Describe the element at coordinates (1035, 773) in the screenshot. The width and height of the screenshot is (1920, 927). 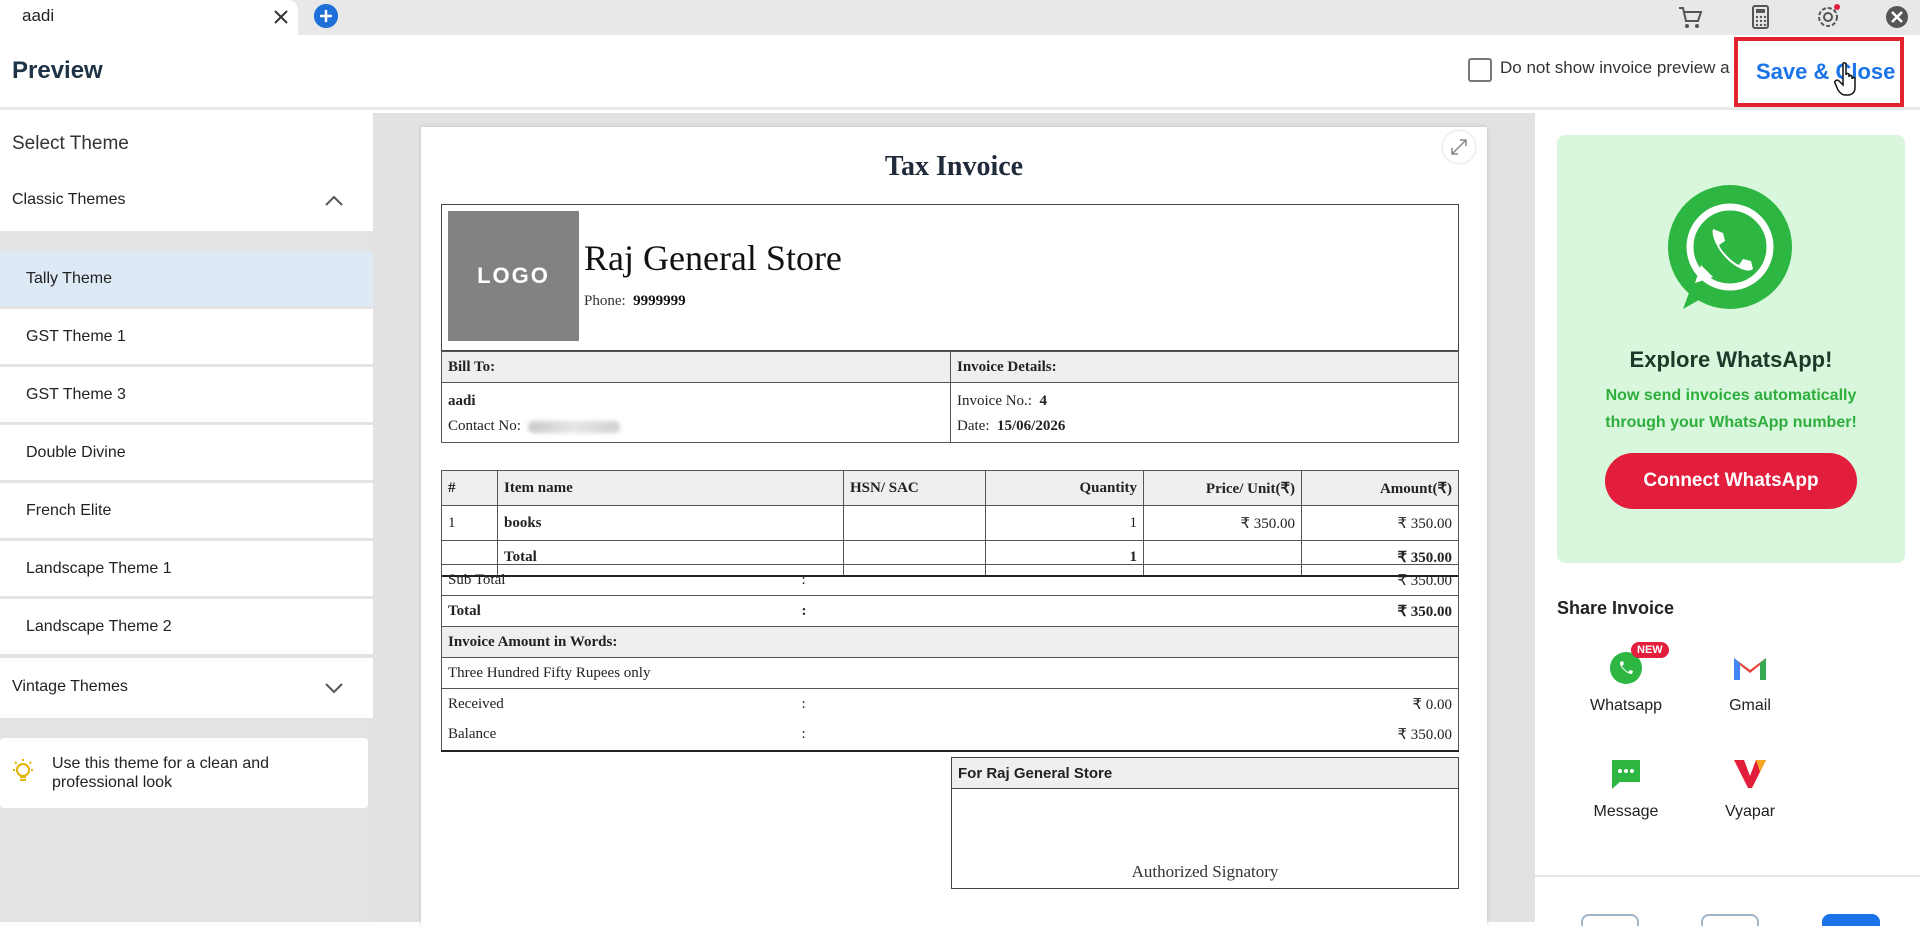
I see `for-store-label: For Raj General Store` at that location.